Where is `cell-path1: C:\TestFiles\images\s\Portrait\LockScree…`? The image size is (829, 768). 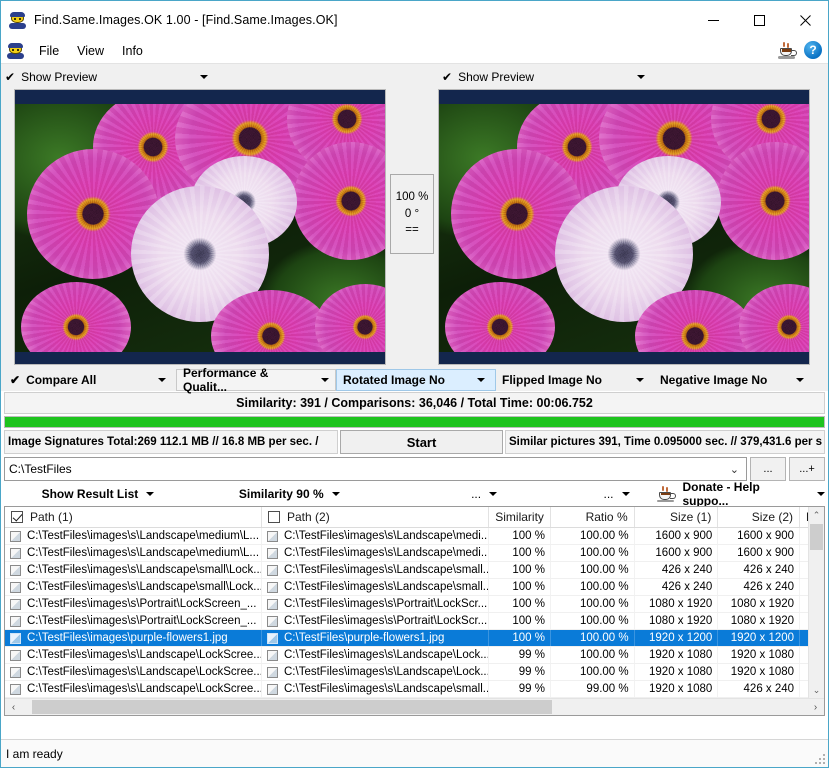
cell-path1: C:\TestFiles\images\s\Portrait\LockScree… is located at coordinates (133, 604).